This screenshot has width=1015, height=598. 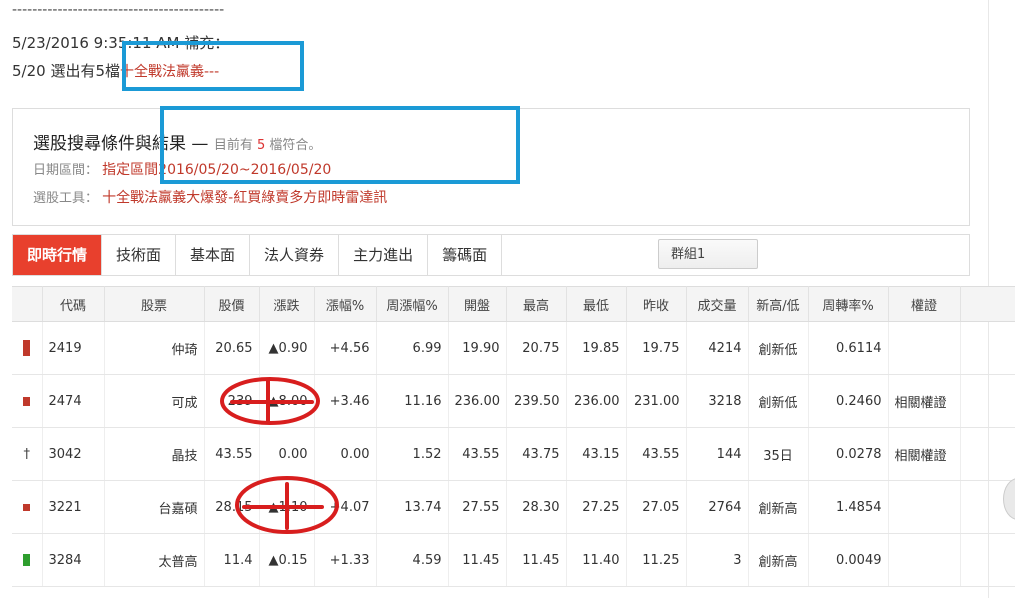 I want to click on low-cell: 27.25, so click(x=596, y=507).